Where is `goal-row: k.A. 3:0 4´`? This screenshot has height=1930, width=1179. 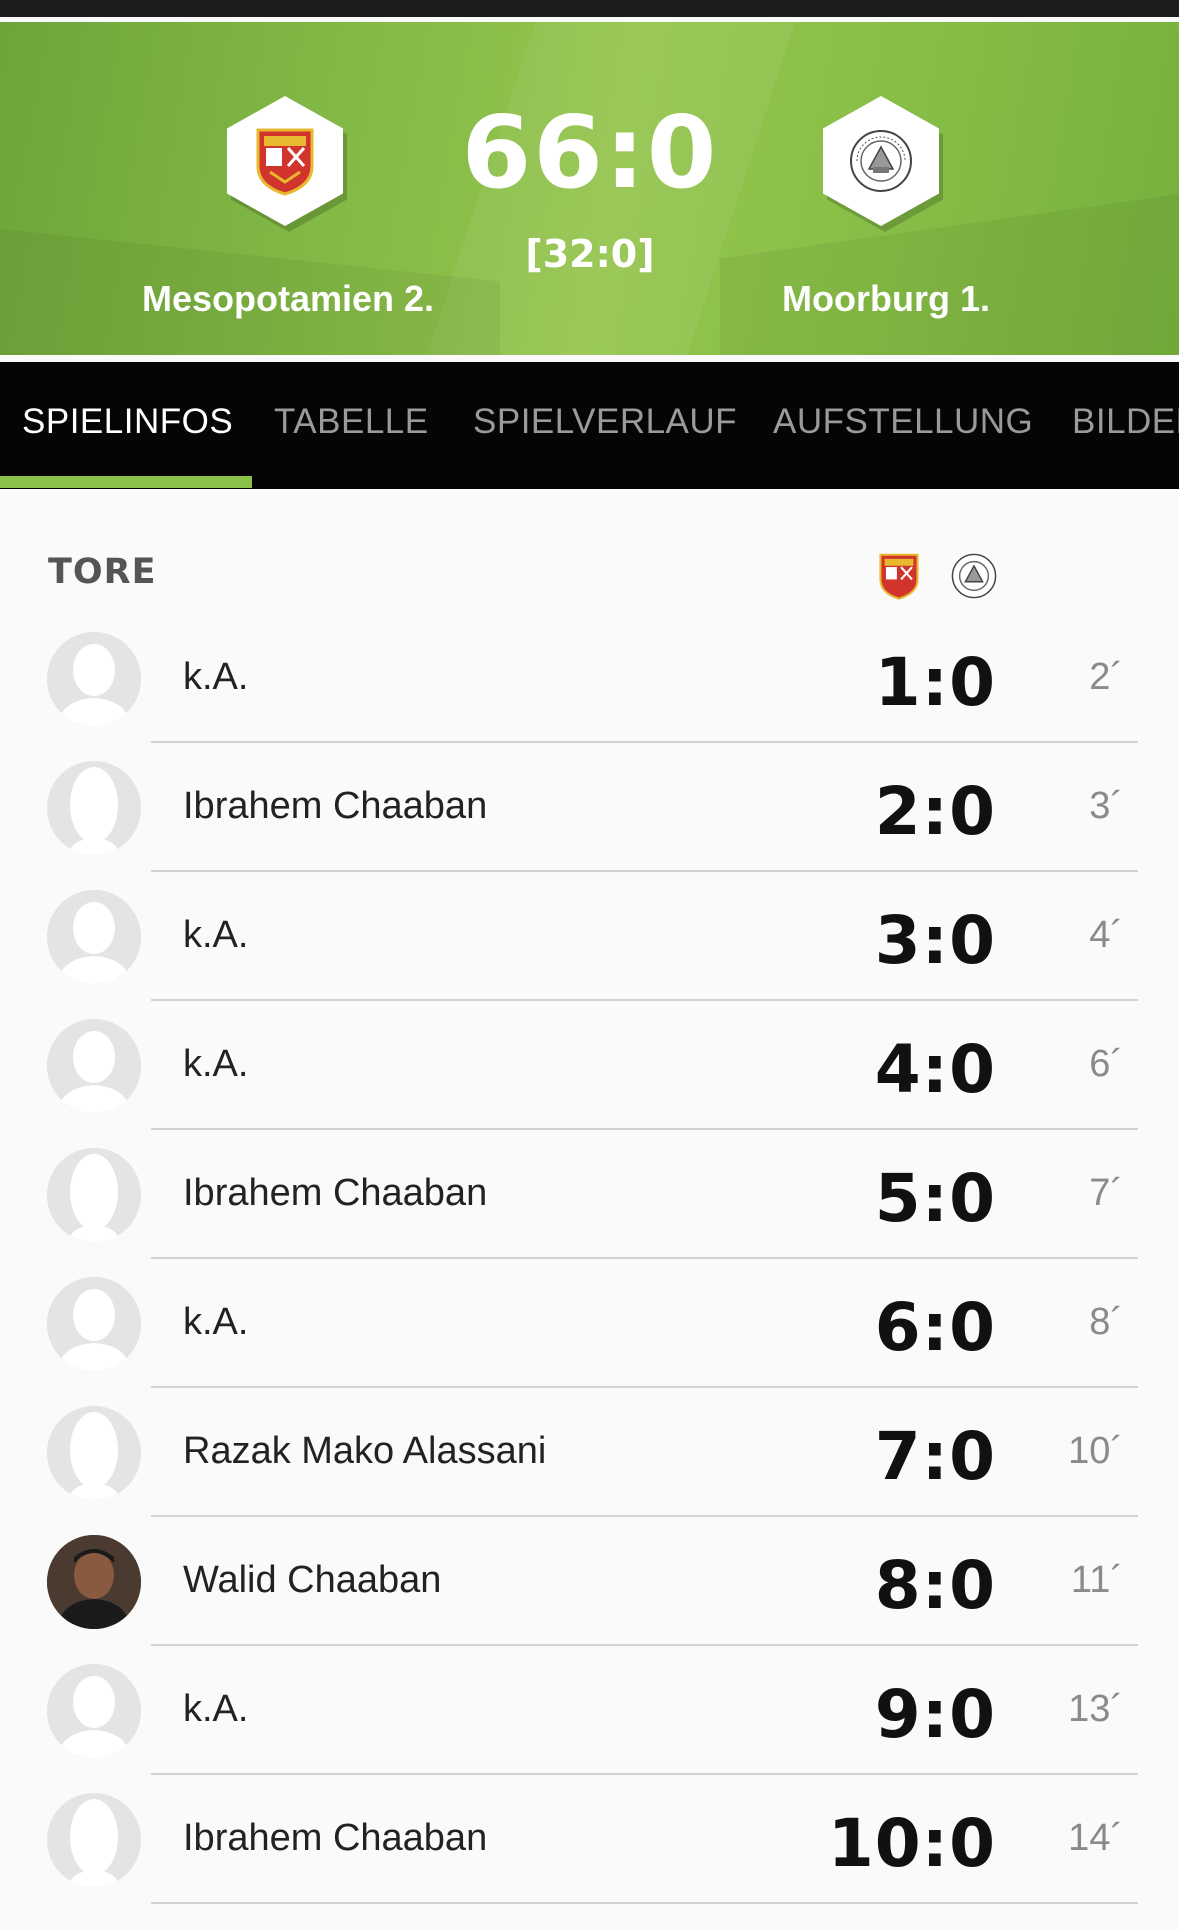 goal-row: k.A. 3:0 4´ is located at coordinates (589, 936).